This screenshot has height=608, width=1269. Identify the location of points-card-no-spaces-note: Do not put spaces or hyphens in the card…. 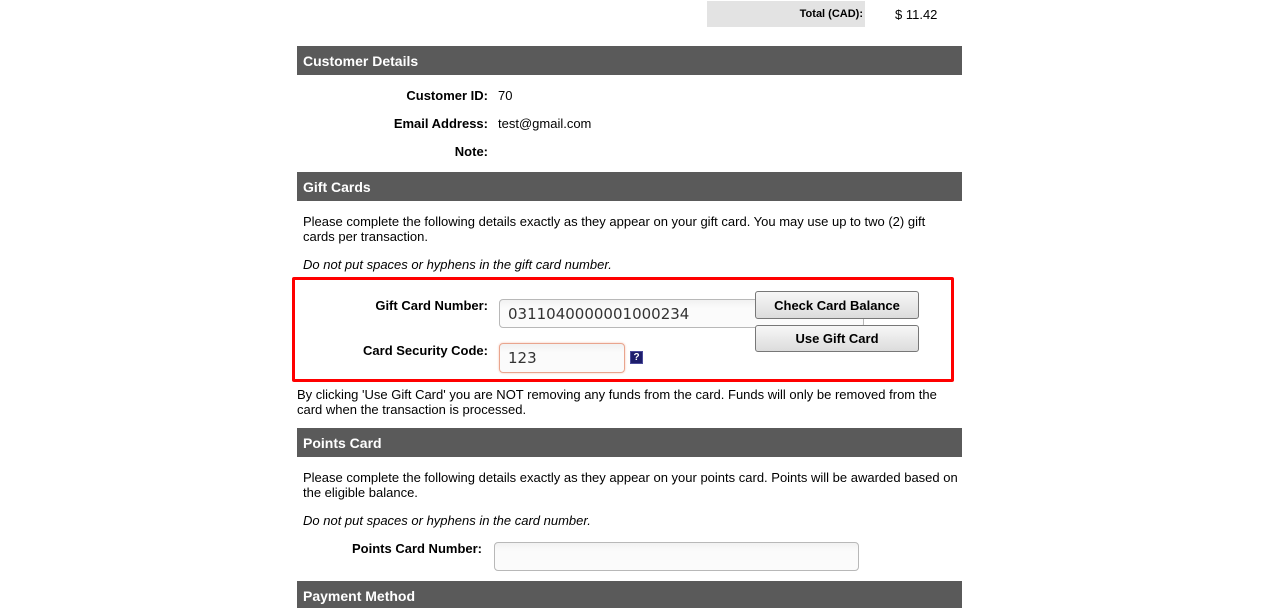
(447, 520).